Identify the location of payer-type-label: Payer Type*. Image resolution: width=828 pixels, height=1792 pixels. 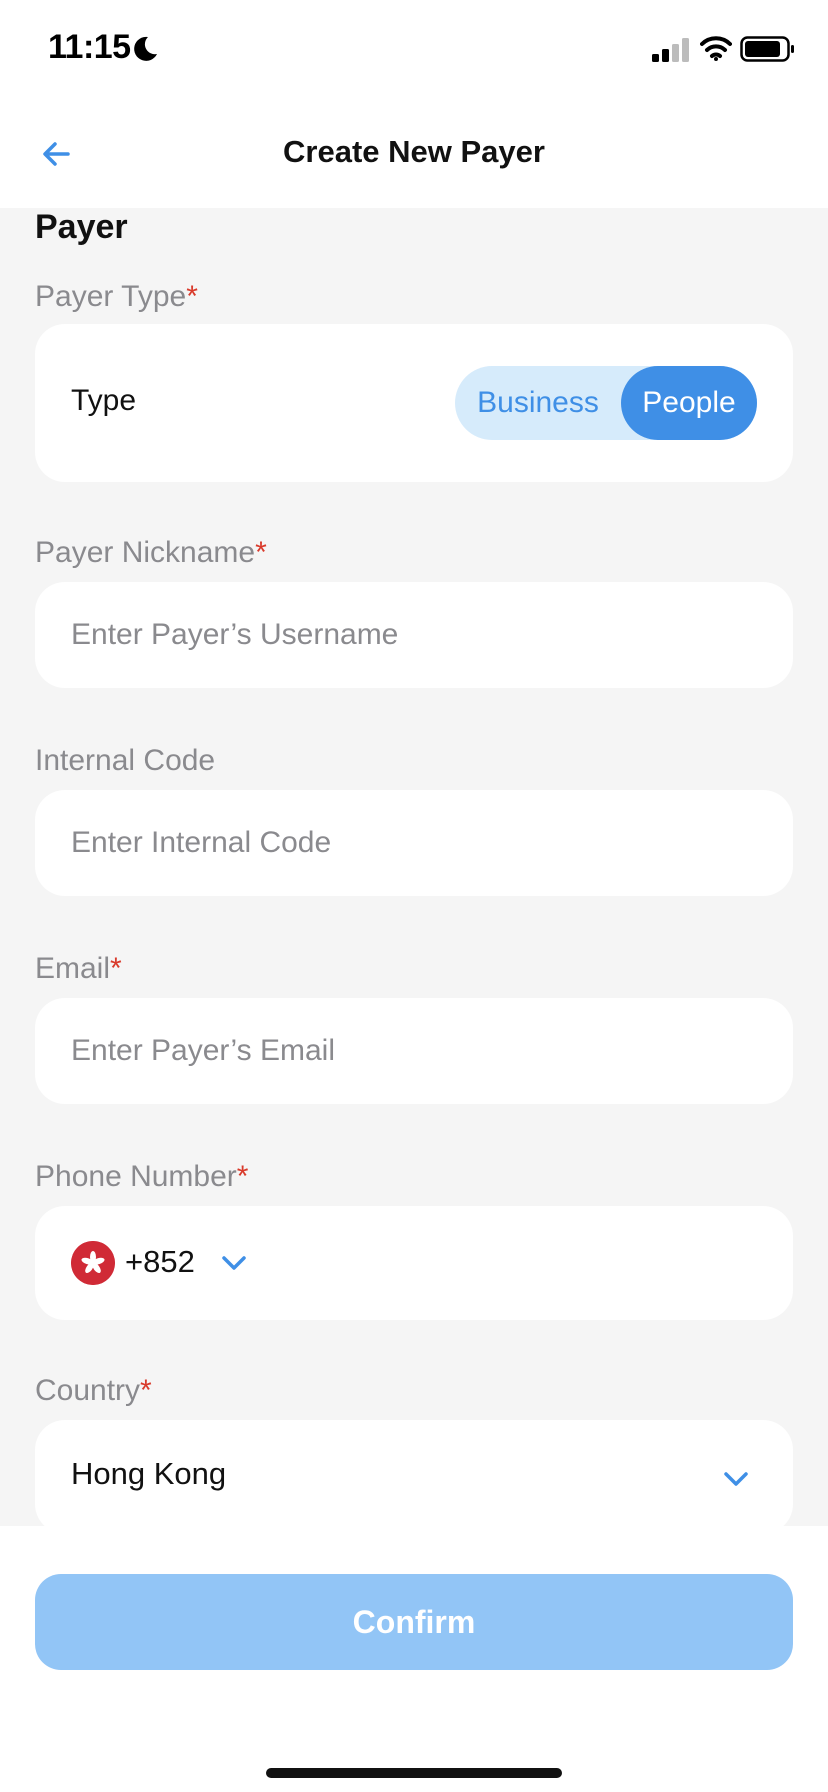
(116, 297).